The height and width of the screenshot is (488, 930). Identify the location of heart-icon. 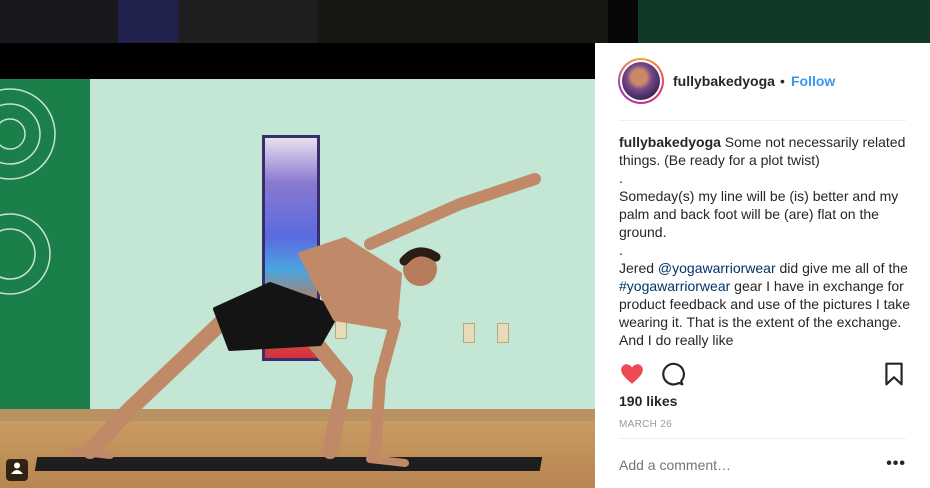
(632, 374).